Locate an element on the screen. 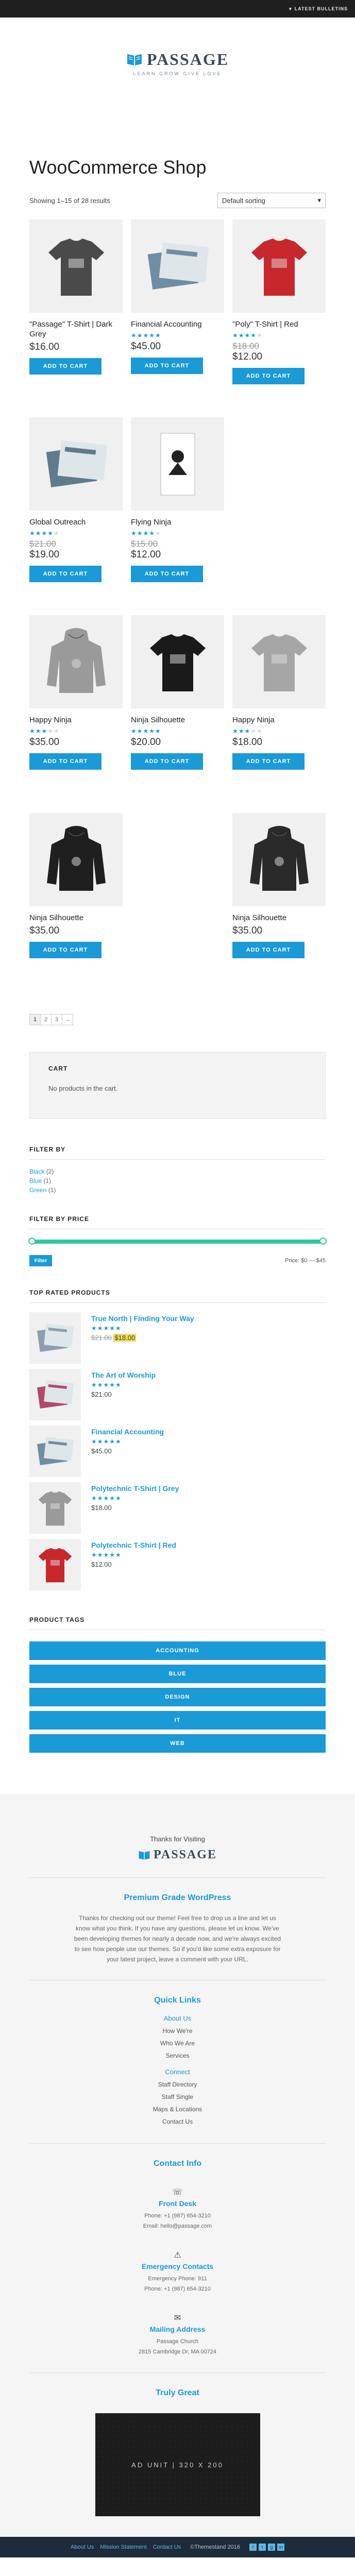  twitter-icon: t is located at coordinates (262, 2547).